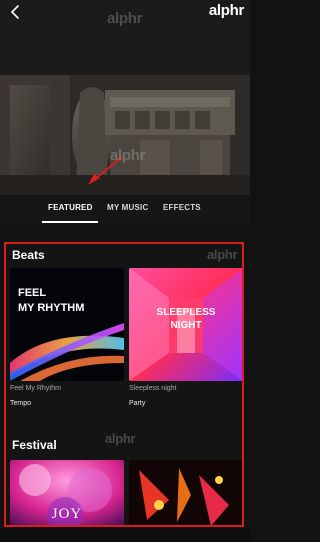 Image resolution: width=320 pixels, height=542 pixels. I want to click on art-text-line: MY RHYTHM, so click(51, 308).